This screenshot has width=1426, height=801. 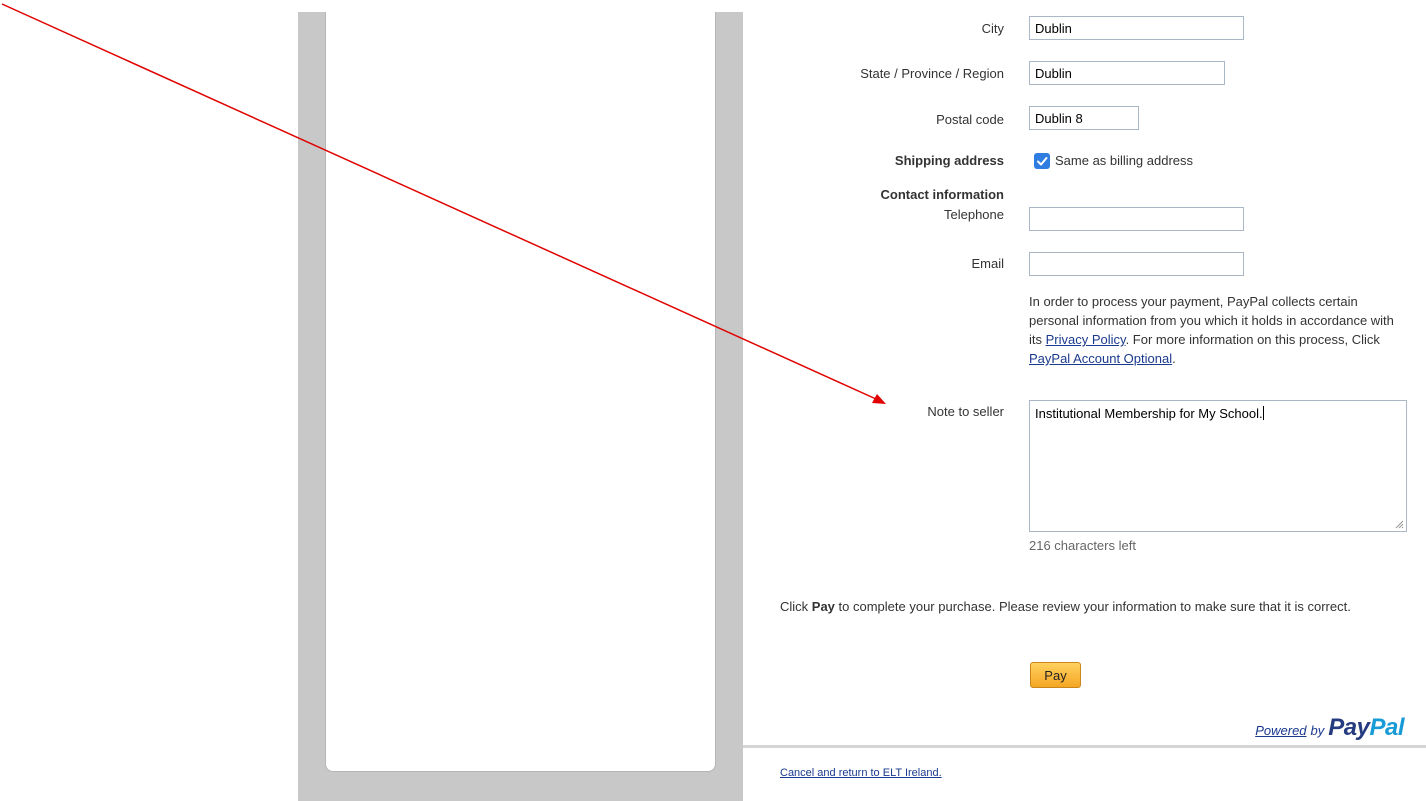 I want to click on resize-grip-icon, so click(x=1399, y=524).